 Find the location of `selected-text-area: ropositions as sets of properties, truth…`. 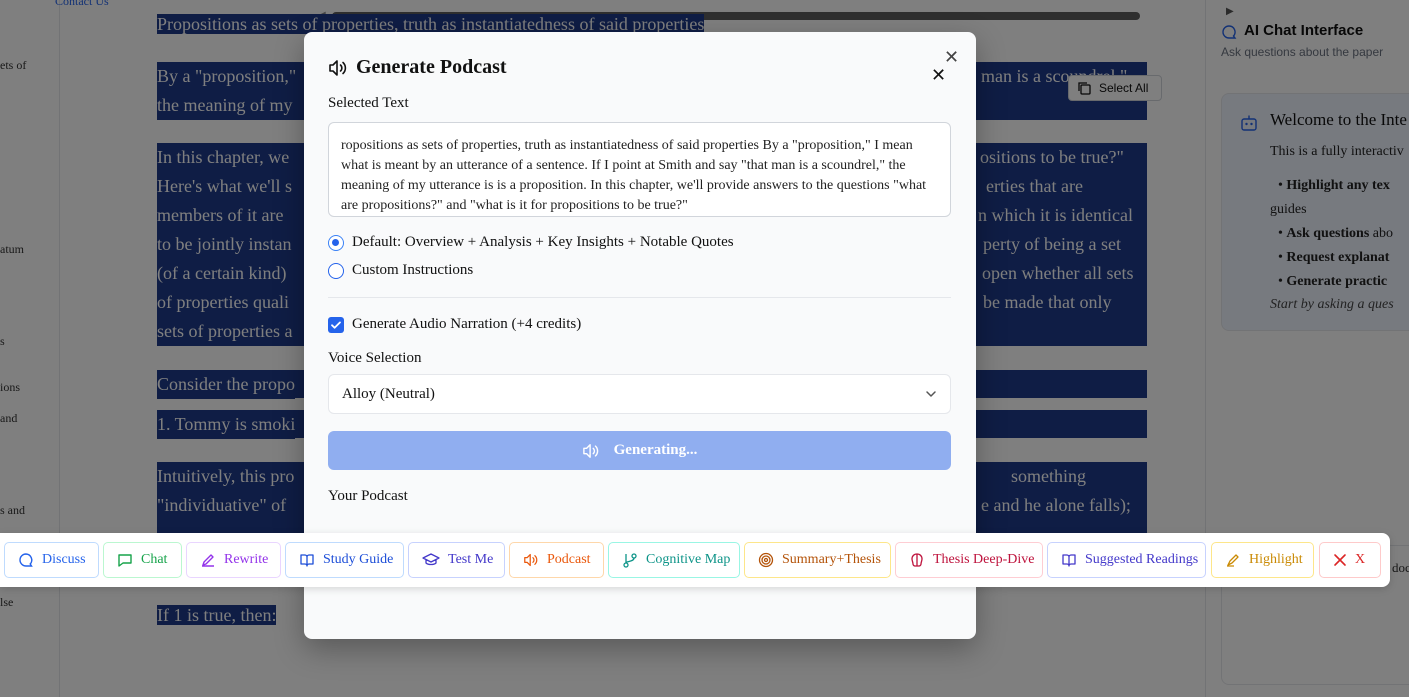

selected-text-area: ropositions as sets of properties, truth… is located at coordinates (639, 169).